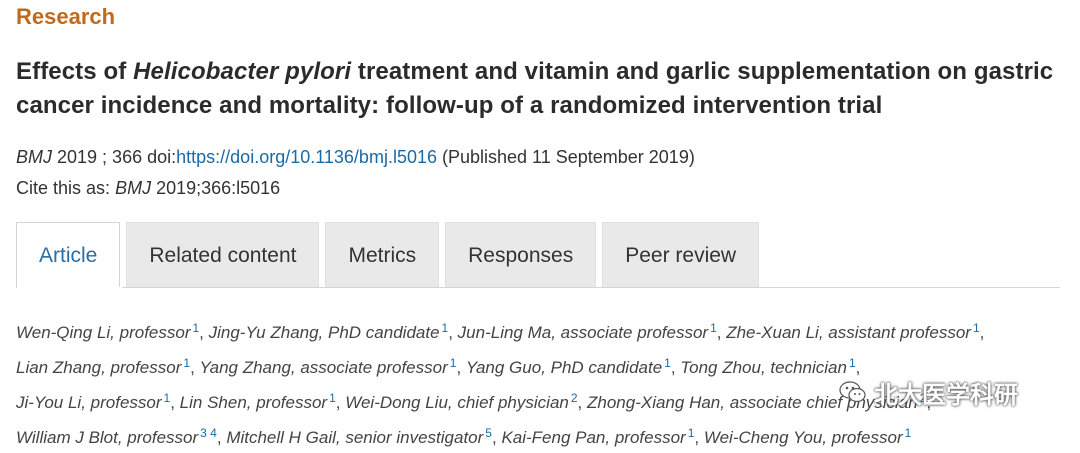 The height and width of the screenshot is (453, 1080). What do you see at coordinates (63, 188) in the screenshot?
I see `cite-label: Cite this as:` at bounding box center [63, 188].